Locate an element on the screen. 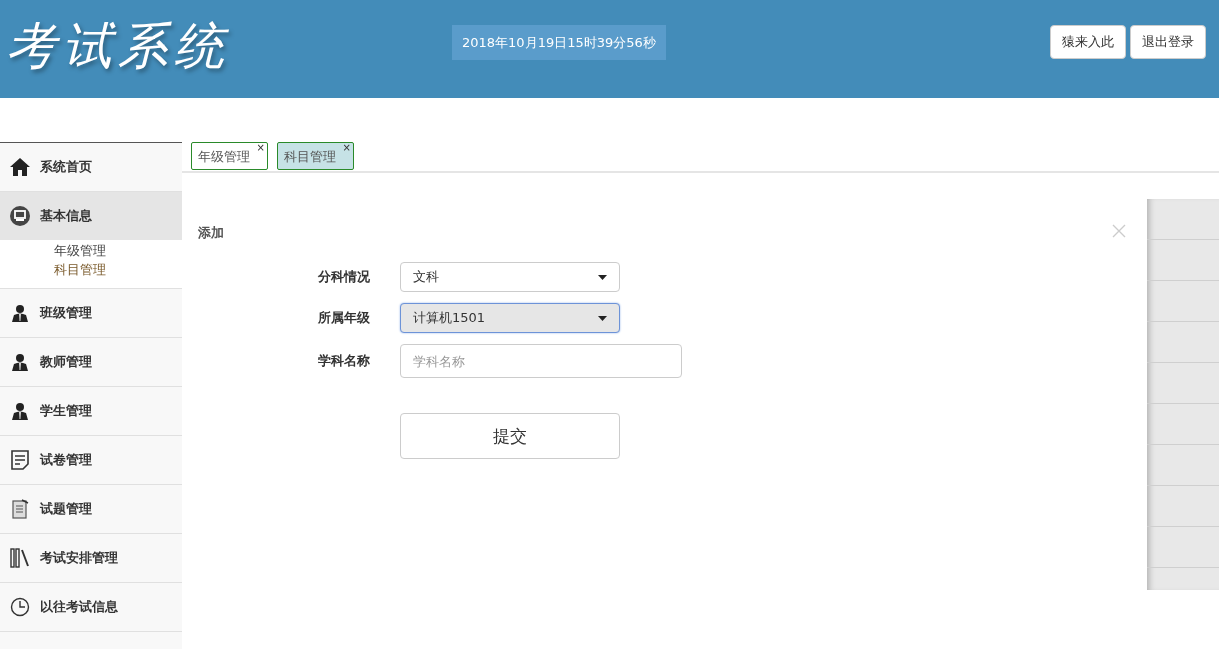  header-button: 猿来入此 is located at coordinates (1088, 42).